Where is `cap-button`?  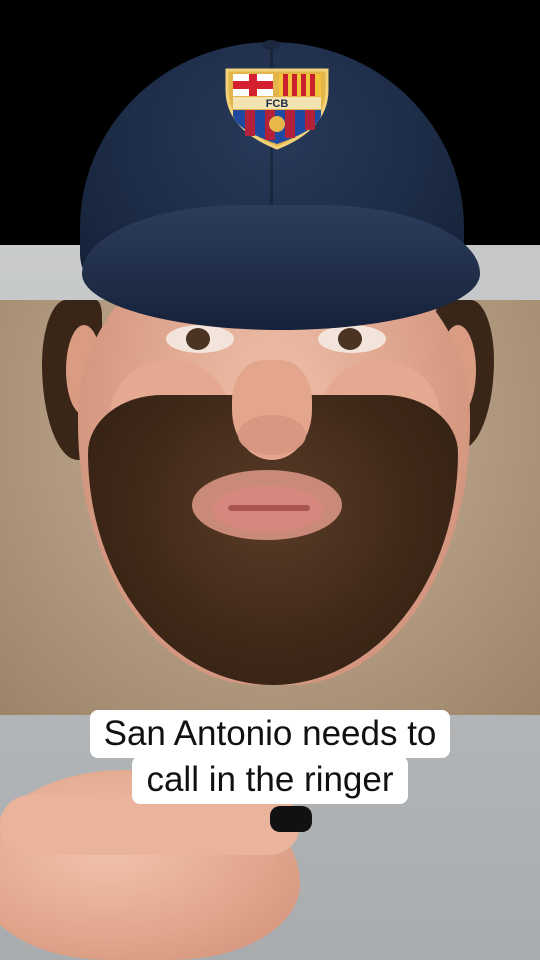 cap-button is located at coordinates (271, 45).